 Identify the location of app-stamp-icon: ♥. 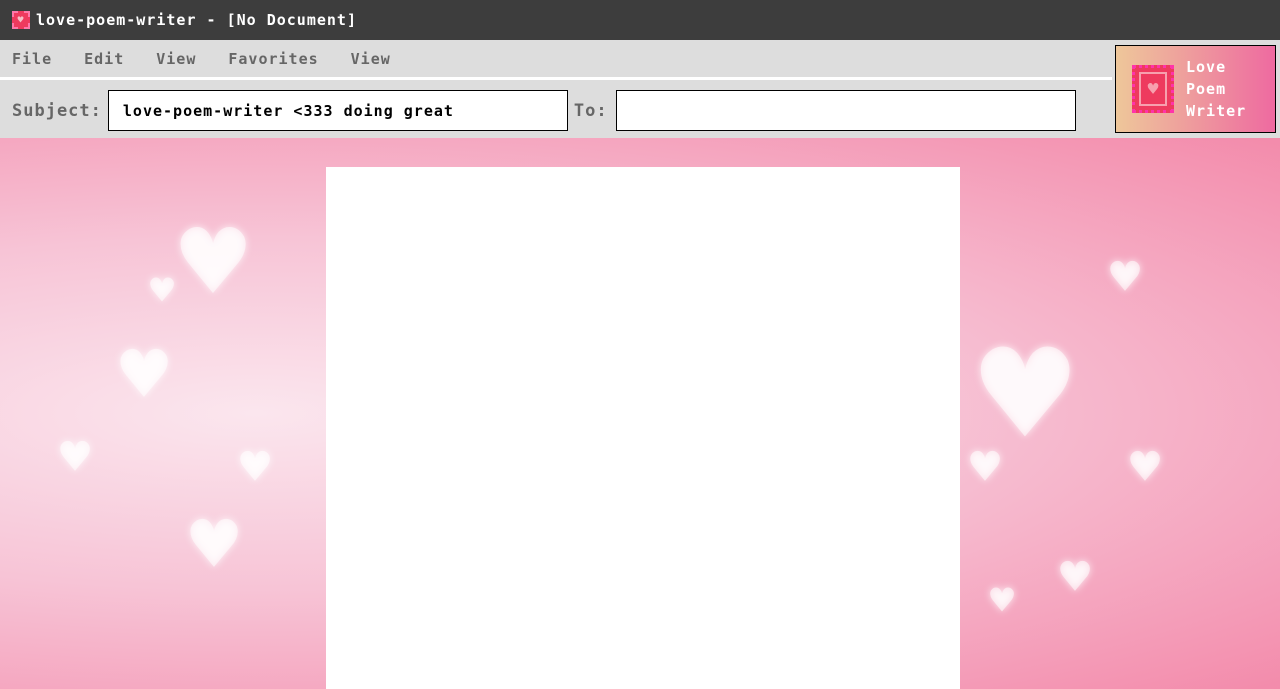
(21, 20).